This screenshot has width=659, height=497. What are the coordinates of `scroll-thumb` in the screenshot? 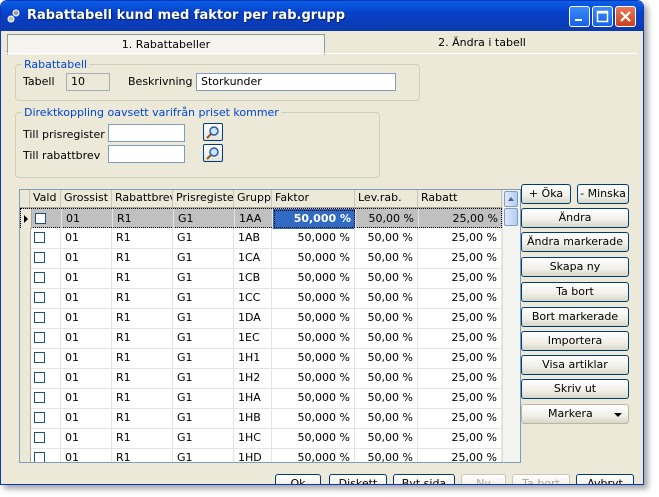 It's located at (511, 217).